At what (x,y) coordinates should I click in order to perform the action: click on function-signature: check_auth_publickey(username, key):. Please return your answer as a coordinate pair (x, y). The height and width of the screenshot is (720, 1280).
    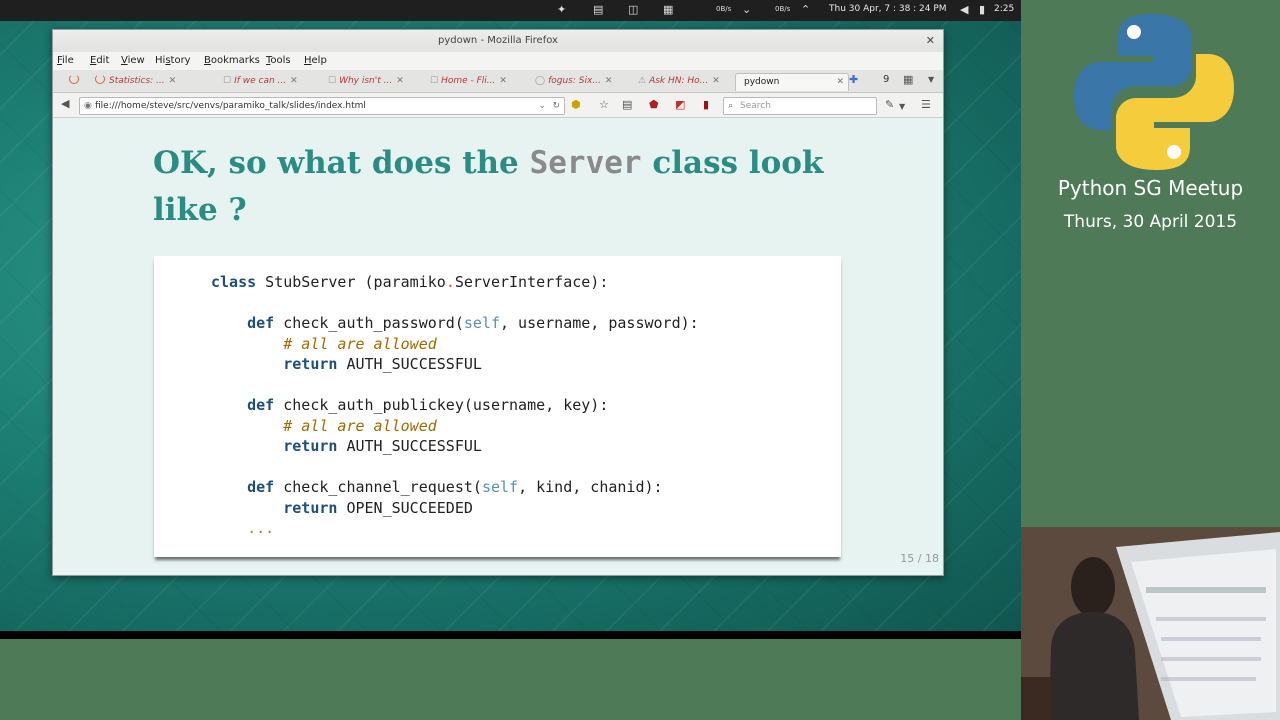
    Looking at the image, I should click on (446, 405).